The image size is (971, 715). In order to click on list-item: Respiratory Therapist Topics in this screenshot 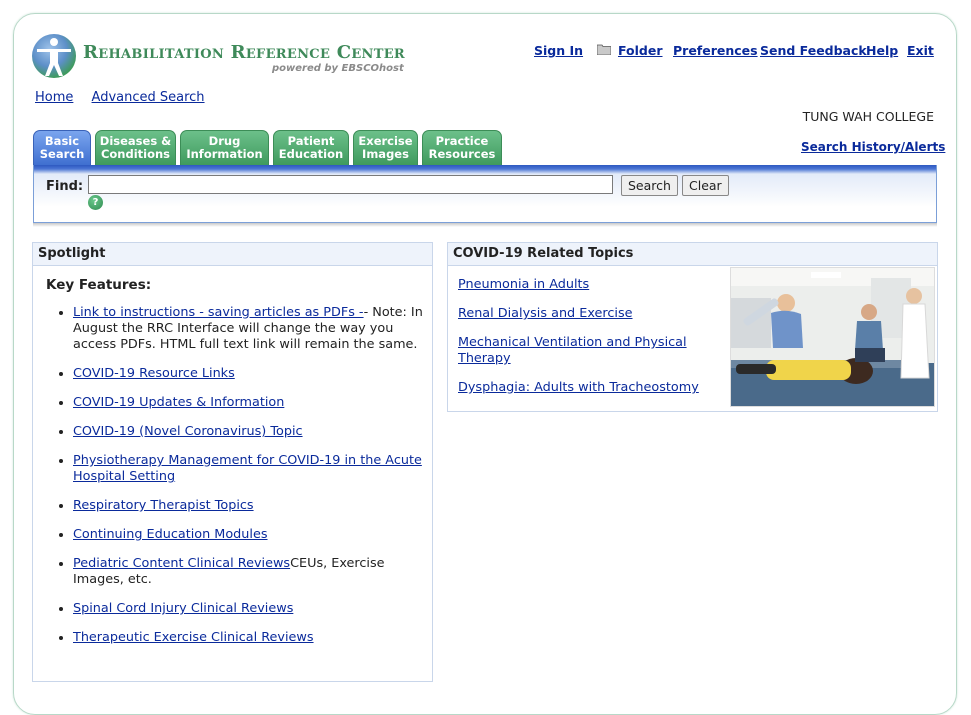, I will do `click(253, 506)`.